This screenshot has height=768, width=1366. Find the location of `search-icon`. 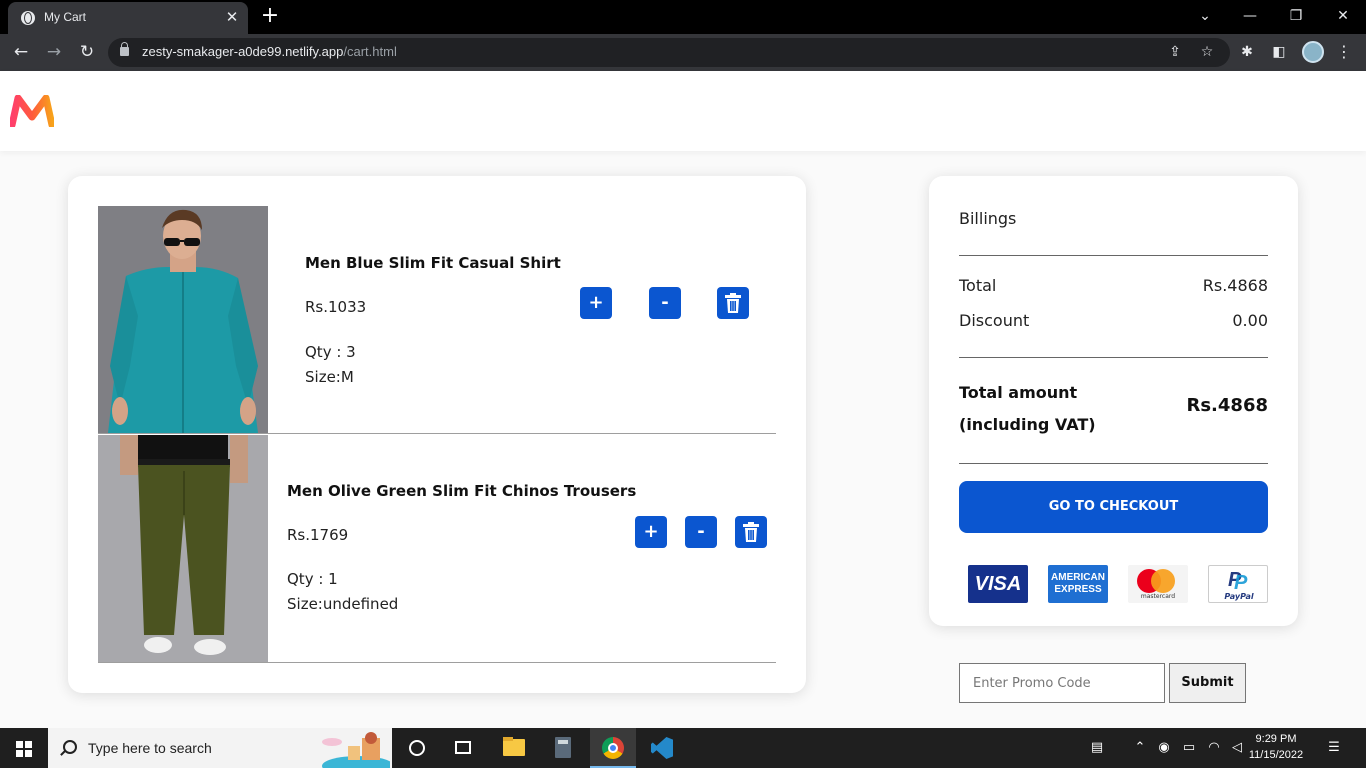

search-icon is located at coordinates (70, 747).